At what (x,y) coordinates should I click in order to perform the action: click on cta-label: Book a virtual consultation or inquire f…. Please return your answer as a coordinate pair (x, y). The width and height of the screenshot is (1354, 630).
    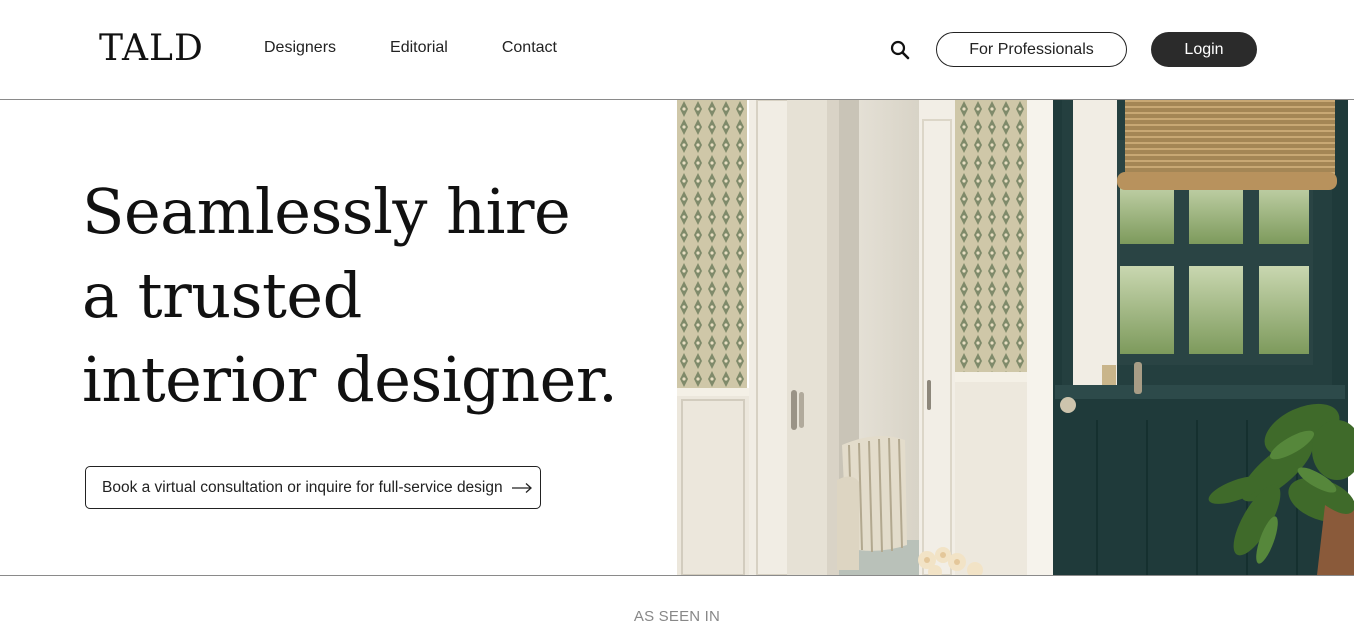
    Looking at the image, I should click on (302, 487).